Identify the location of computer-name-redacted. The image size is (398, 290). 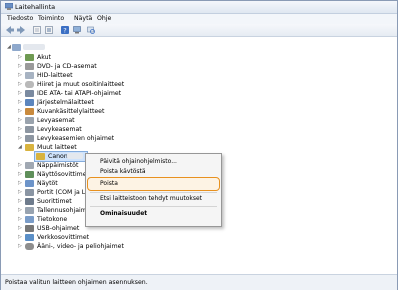
(34, 47).